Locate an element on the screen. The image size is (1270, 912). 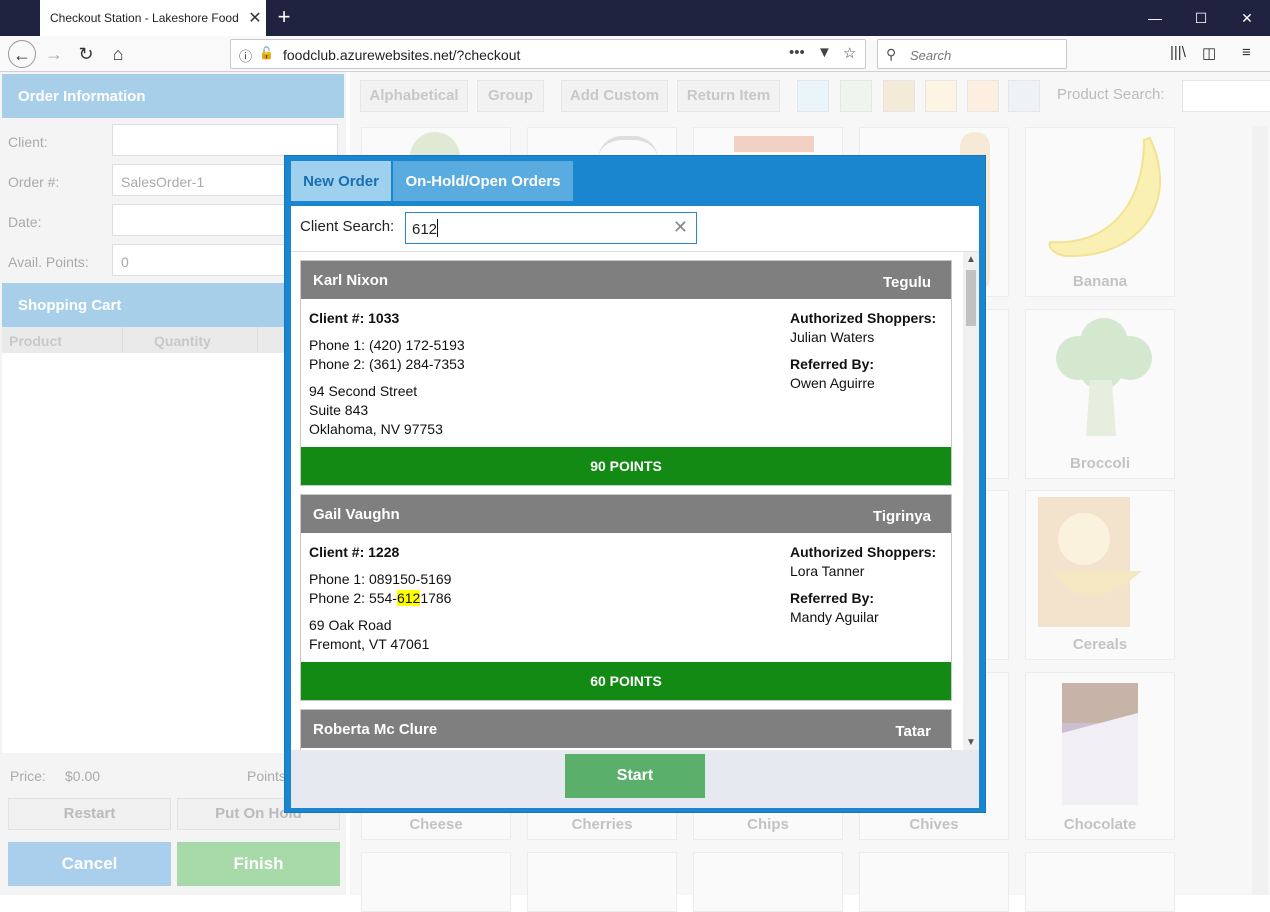
group-button: Group is located at coordinates (510, 96).